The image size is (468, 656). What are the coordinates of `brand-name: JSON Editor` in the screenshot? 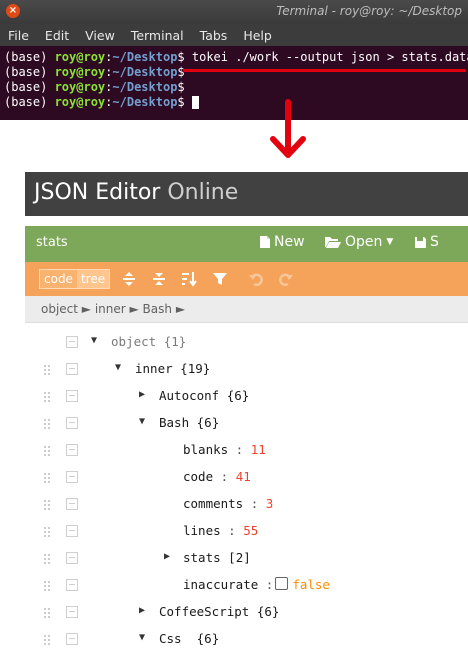 It's located at (97, 192).